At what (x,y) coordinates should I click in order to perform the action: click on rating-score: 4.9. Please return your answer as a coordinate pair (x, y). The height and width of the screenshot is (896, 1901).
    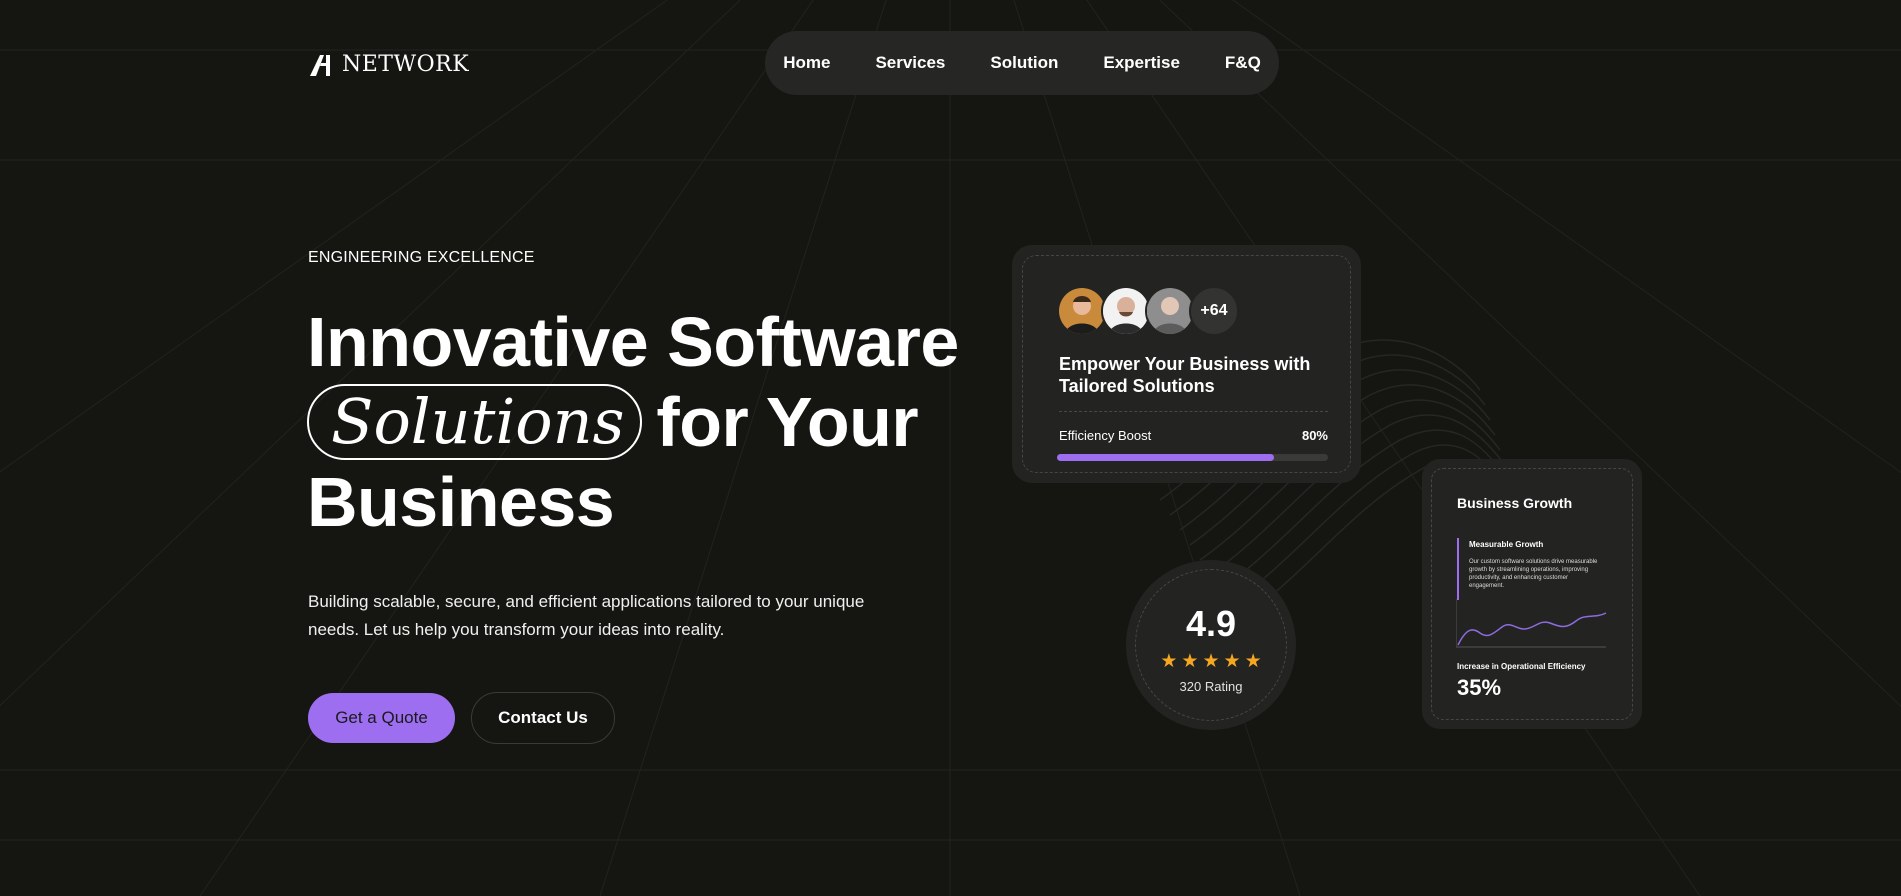
    Looking at the image, I should click on (1211, 623).